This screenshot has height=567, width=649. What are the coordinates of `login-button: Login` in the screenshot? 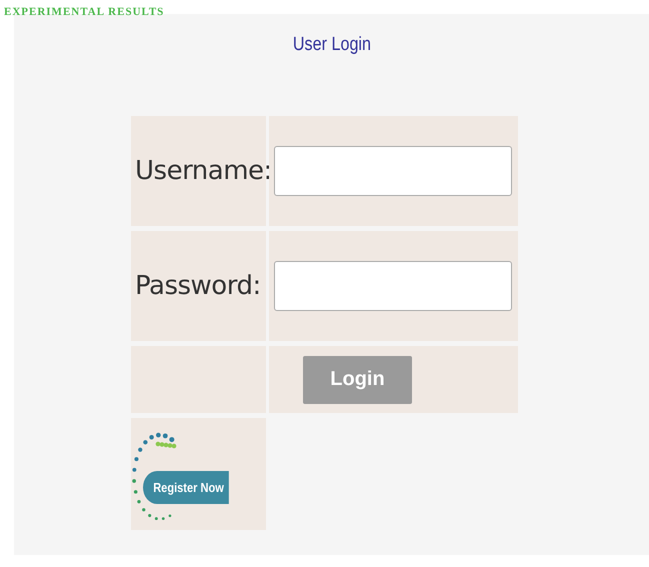 It's located at (357, 380).